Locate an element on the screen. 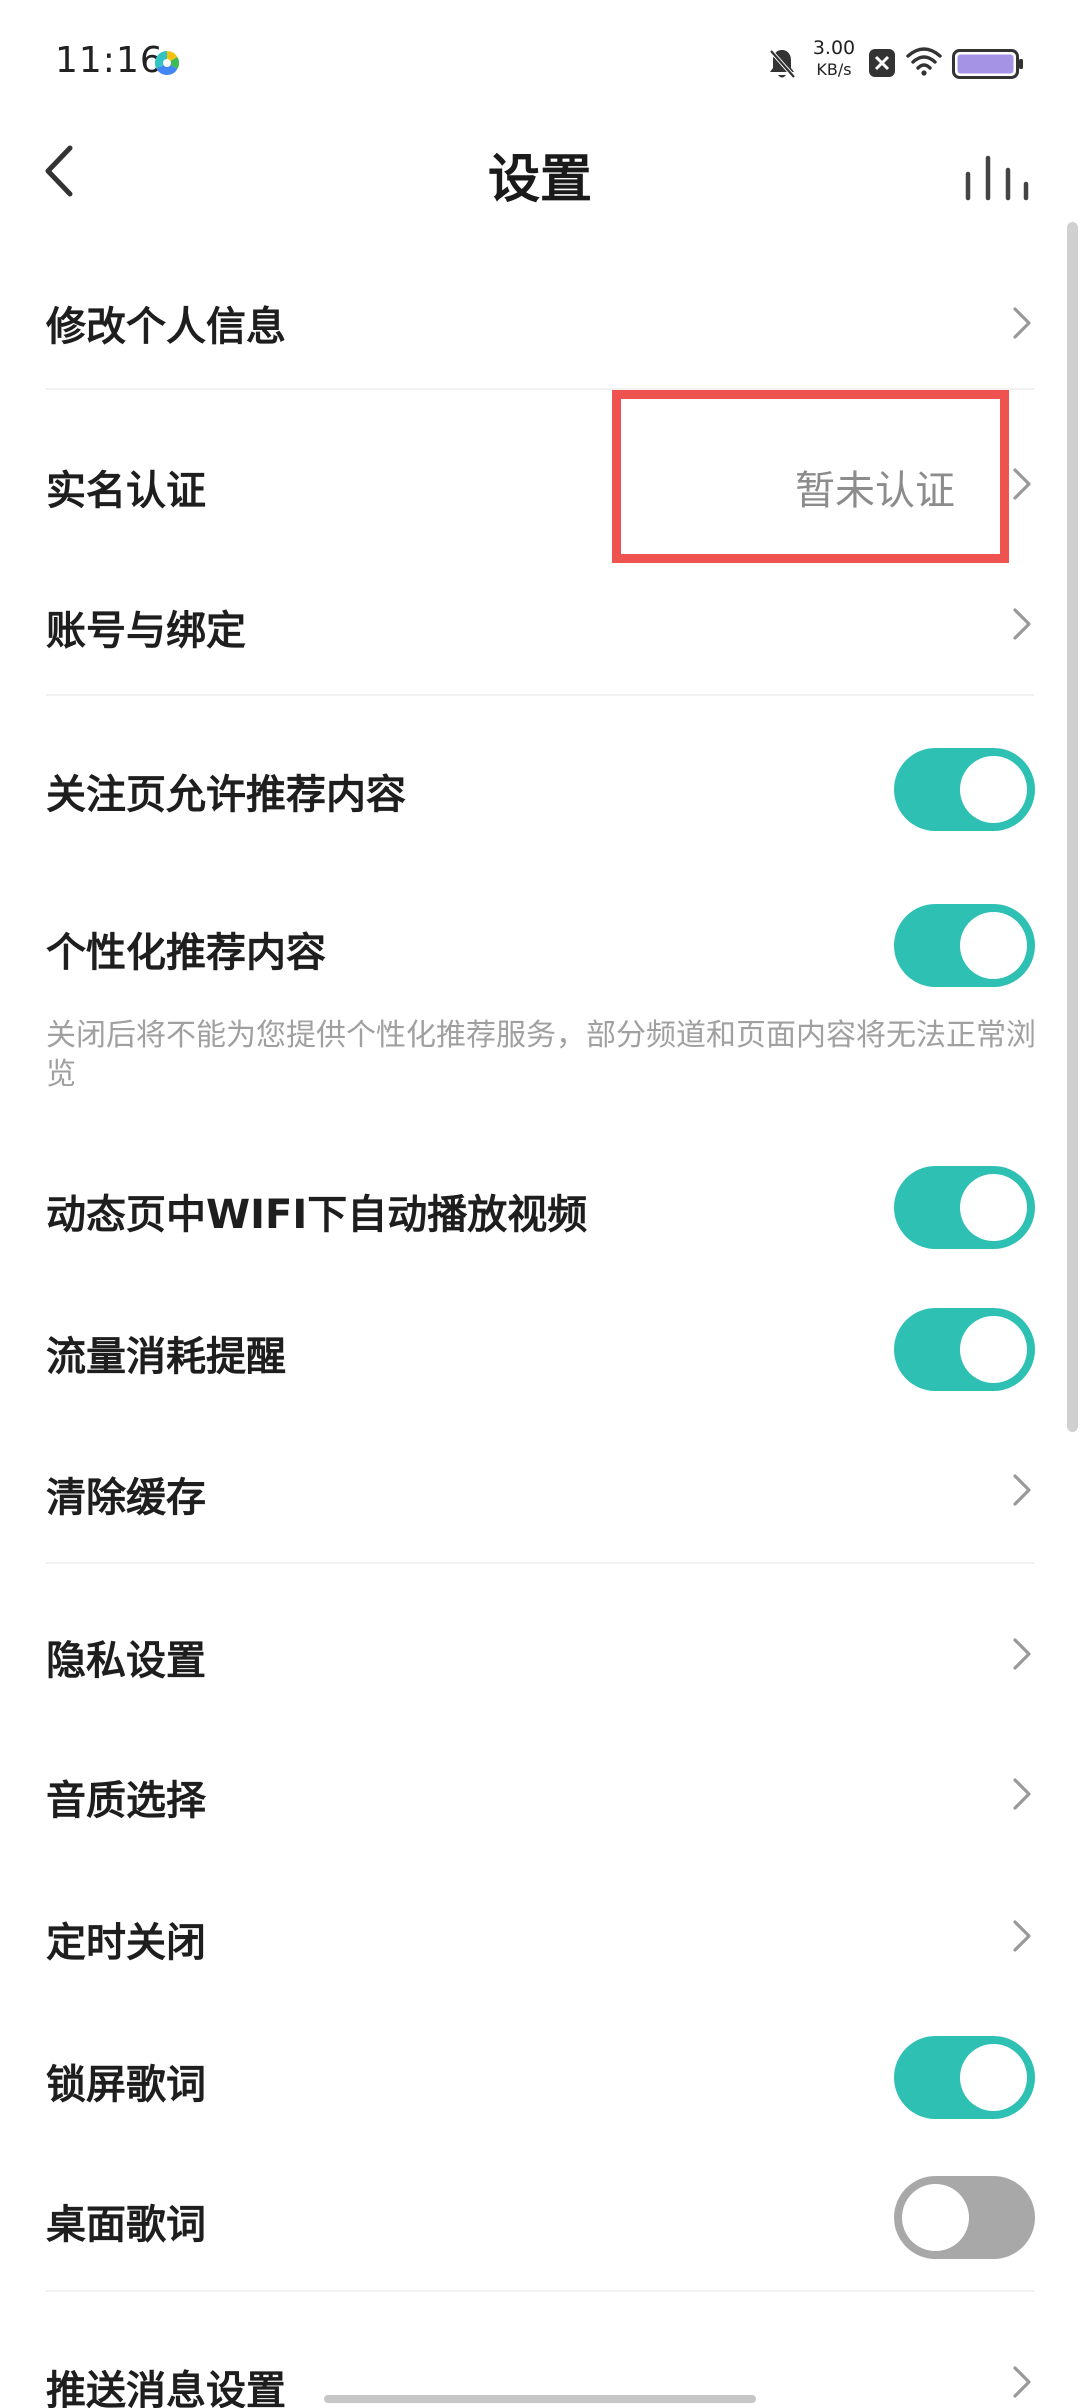 Image resolution: width=1080 pixels, height=2408 pixels. equalizer-icon is located at coordinates (997, 178).